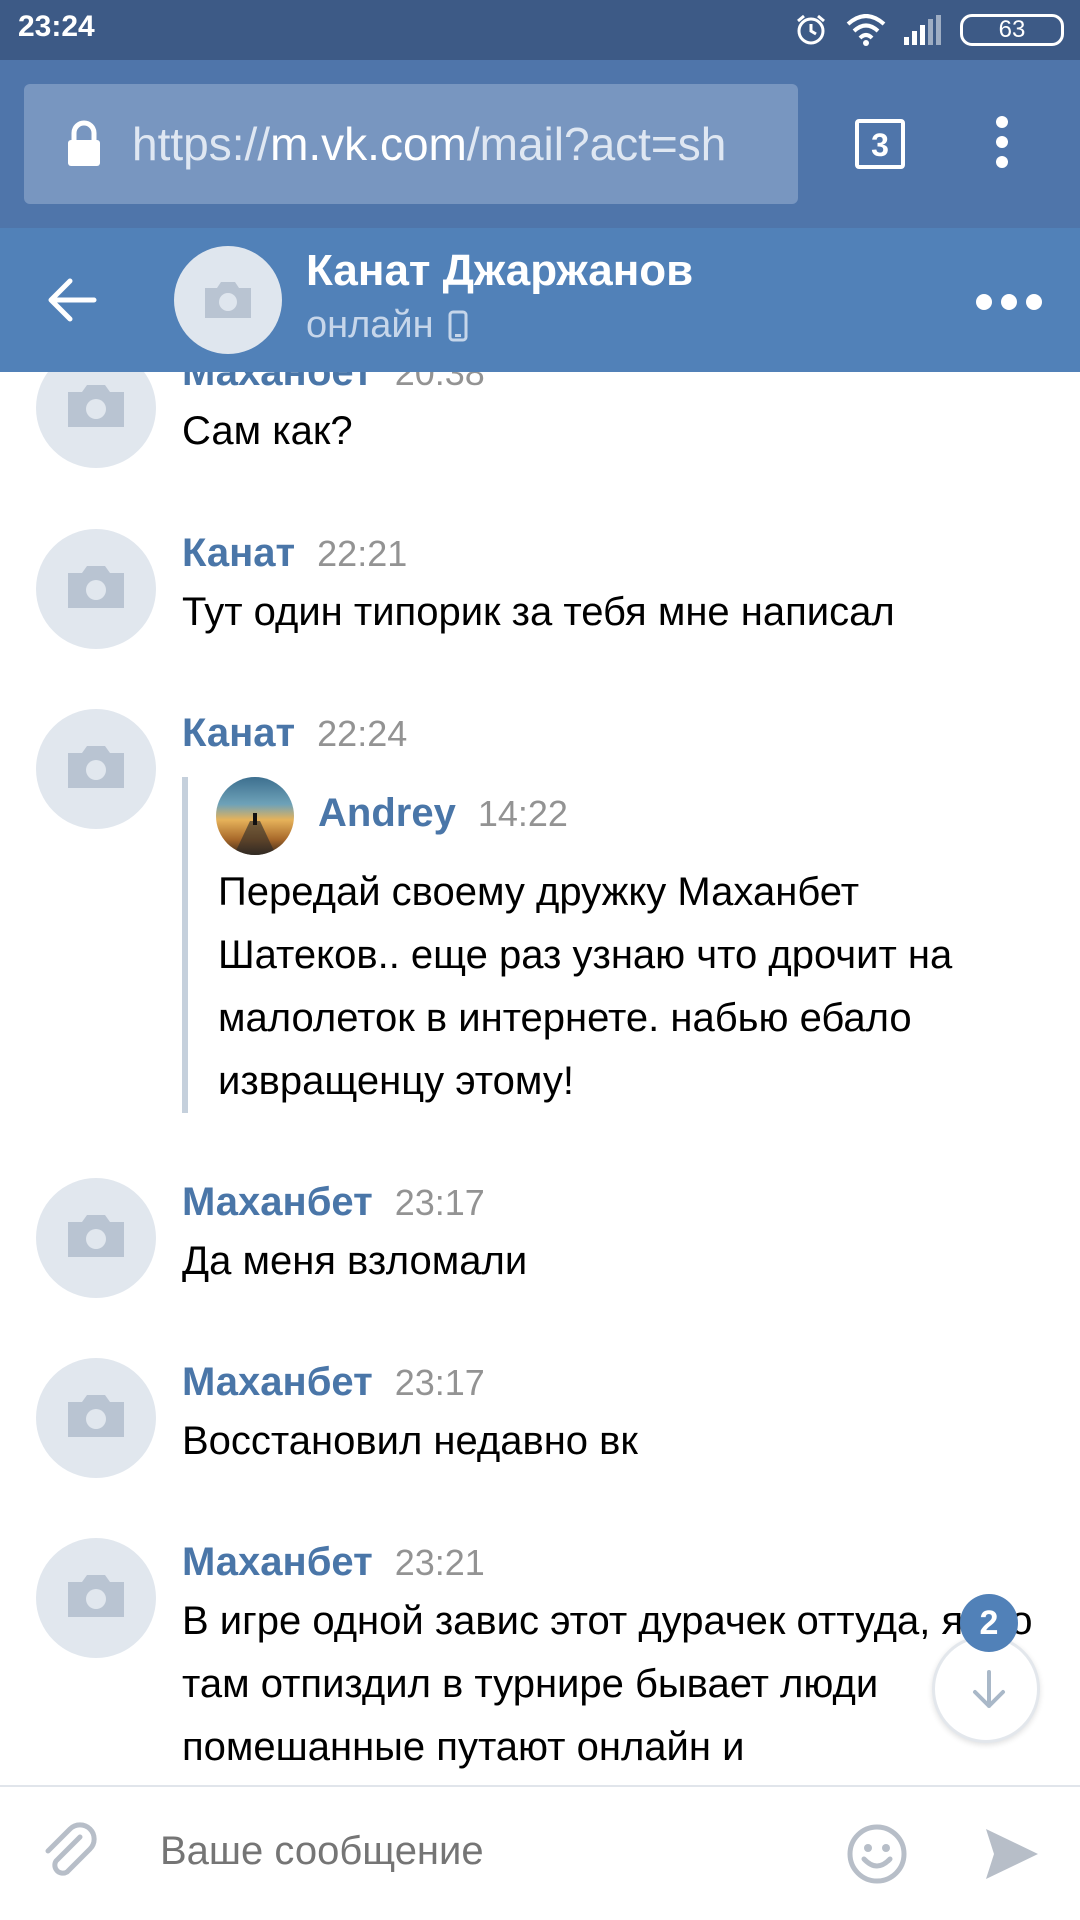  What do you see at coordinates (499, 271) in the screenshot?
I see `contact-name: Канат Джаржанов` at bounding box center [499, 271].